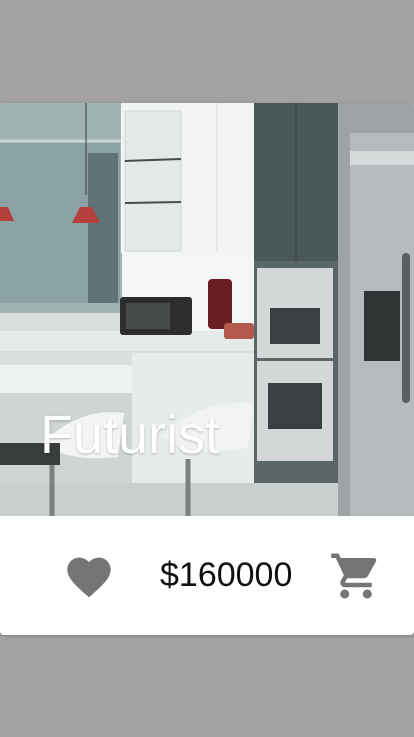 The image size is (414, 737). I want to click on favorite-button, so click(89, 575).